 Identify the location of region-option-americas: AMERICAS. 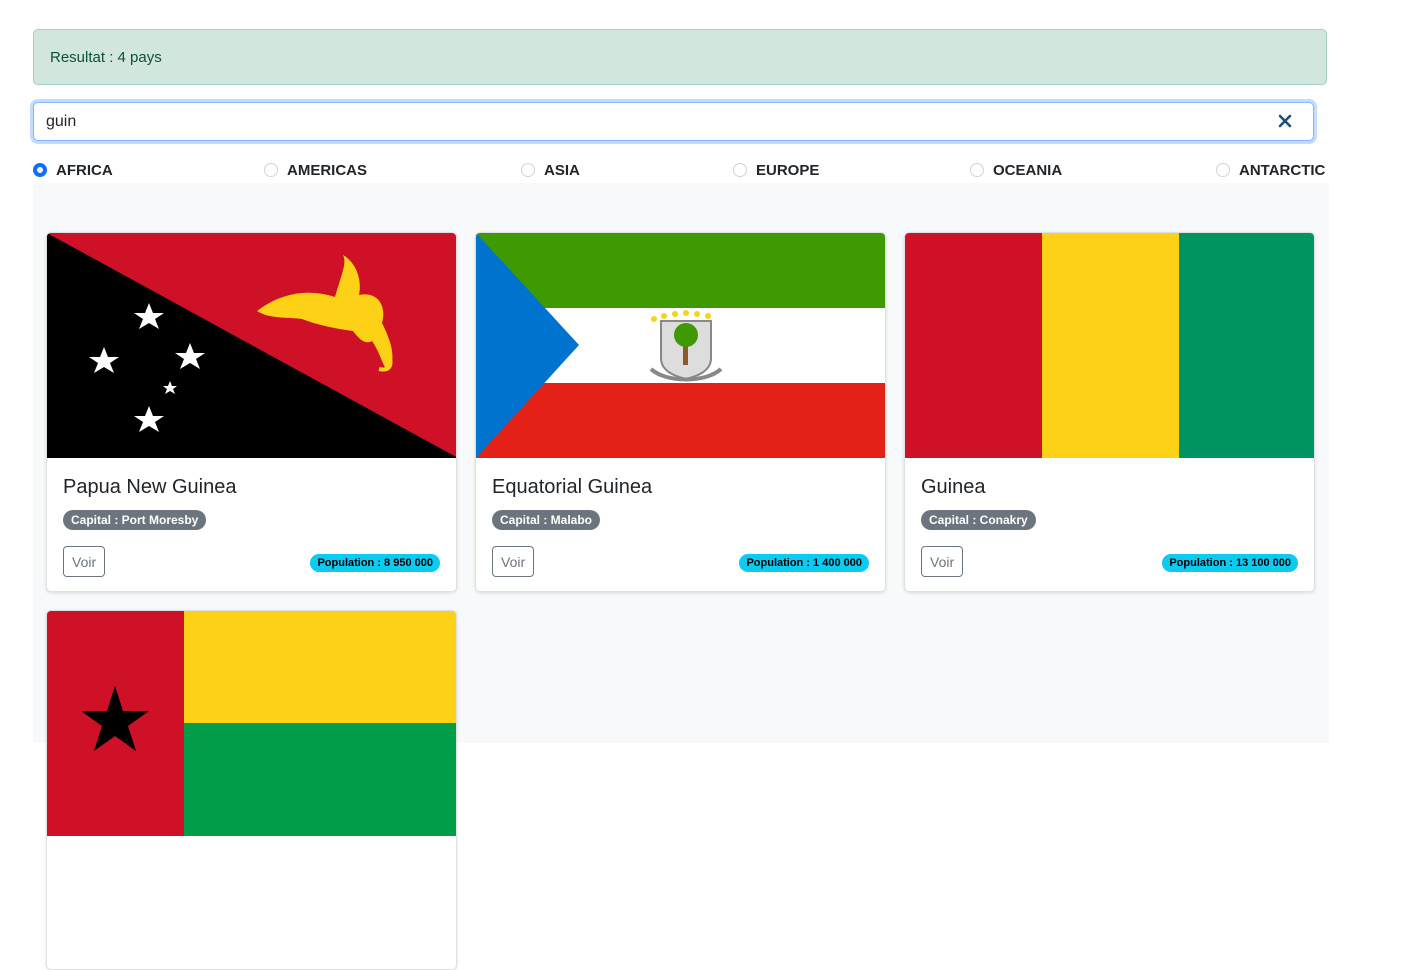
(315, 170).